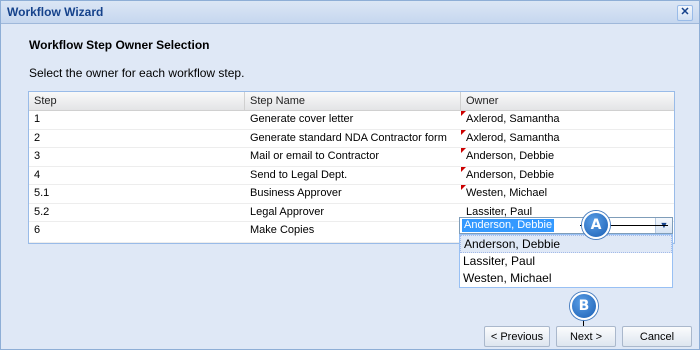 Image resolution: width=700 pixels, height=350 pixels. I want to click on step-cell: 4, so click(37, 174).